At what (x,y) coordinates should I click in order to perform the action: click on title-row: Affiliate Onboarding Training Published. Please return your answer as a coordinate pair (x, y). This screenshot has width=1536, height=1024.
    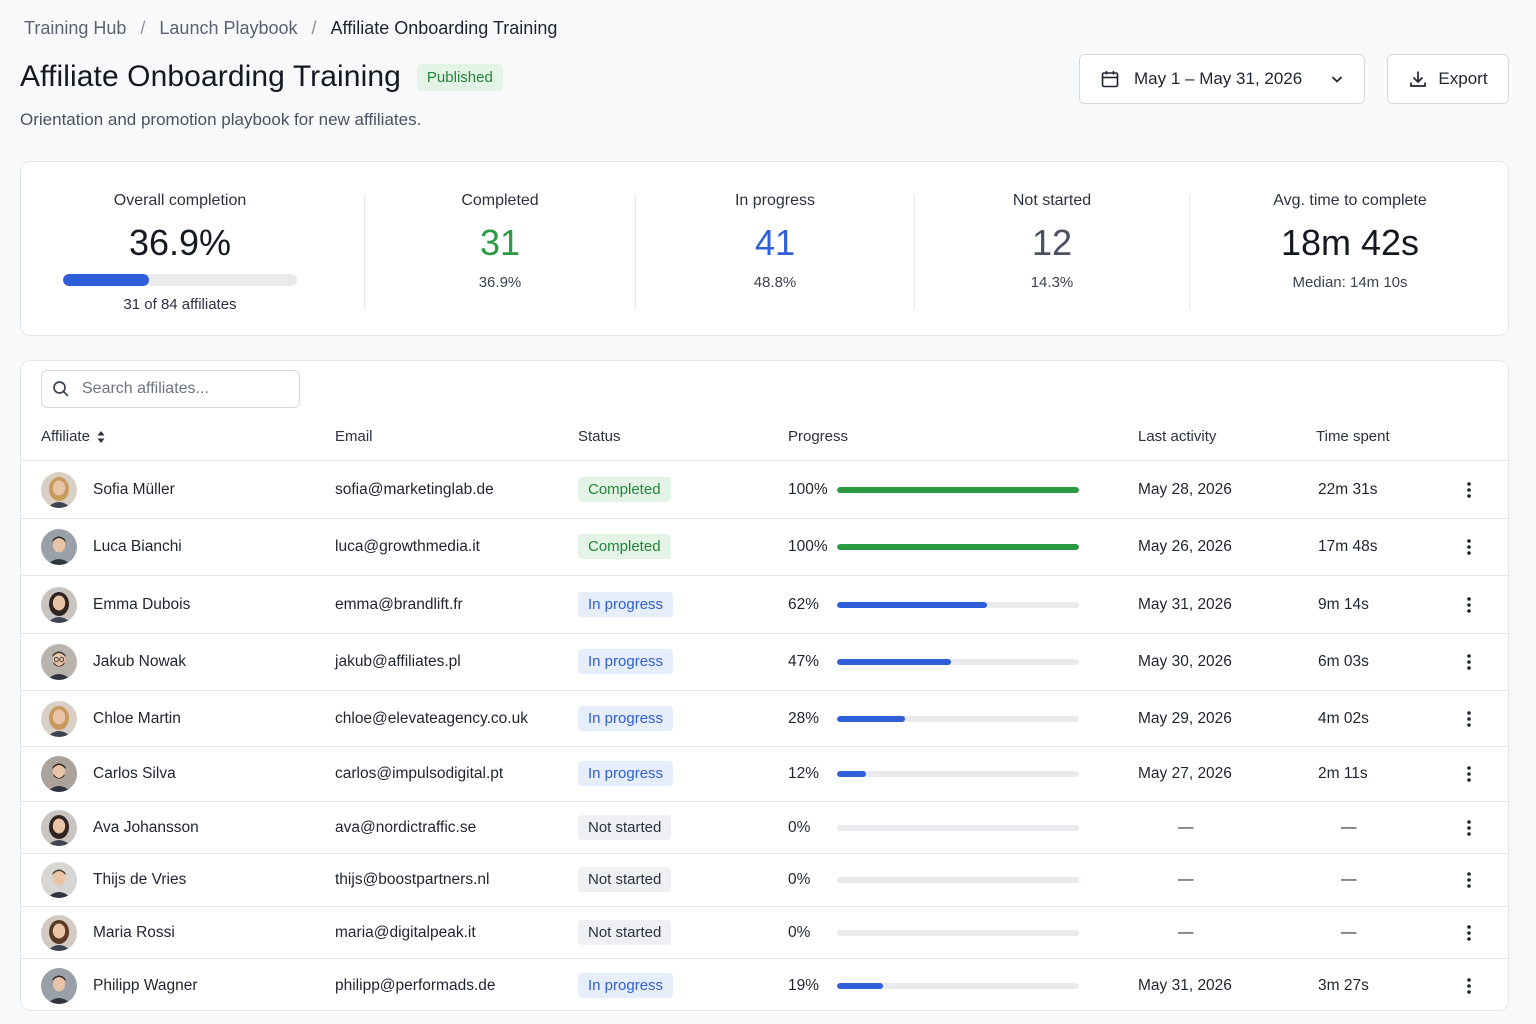
    Looking at the image, I should click on (261, 77).